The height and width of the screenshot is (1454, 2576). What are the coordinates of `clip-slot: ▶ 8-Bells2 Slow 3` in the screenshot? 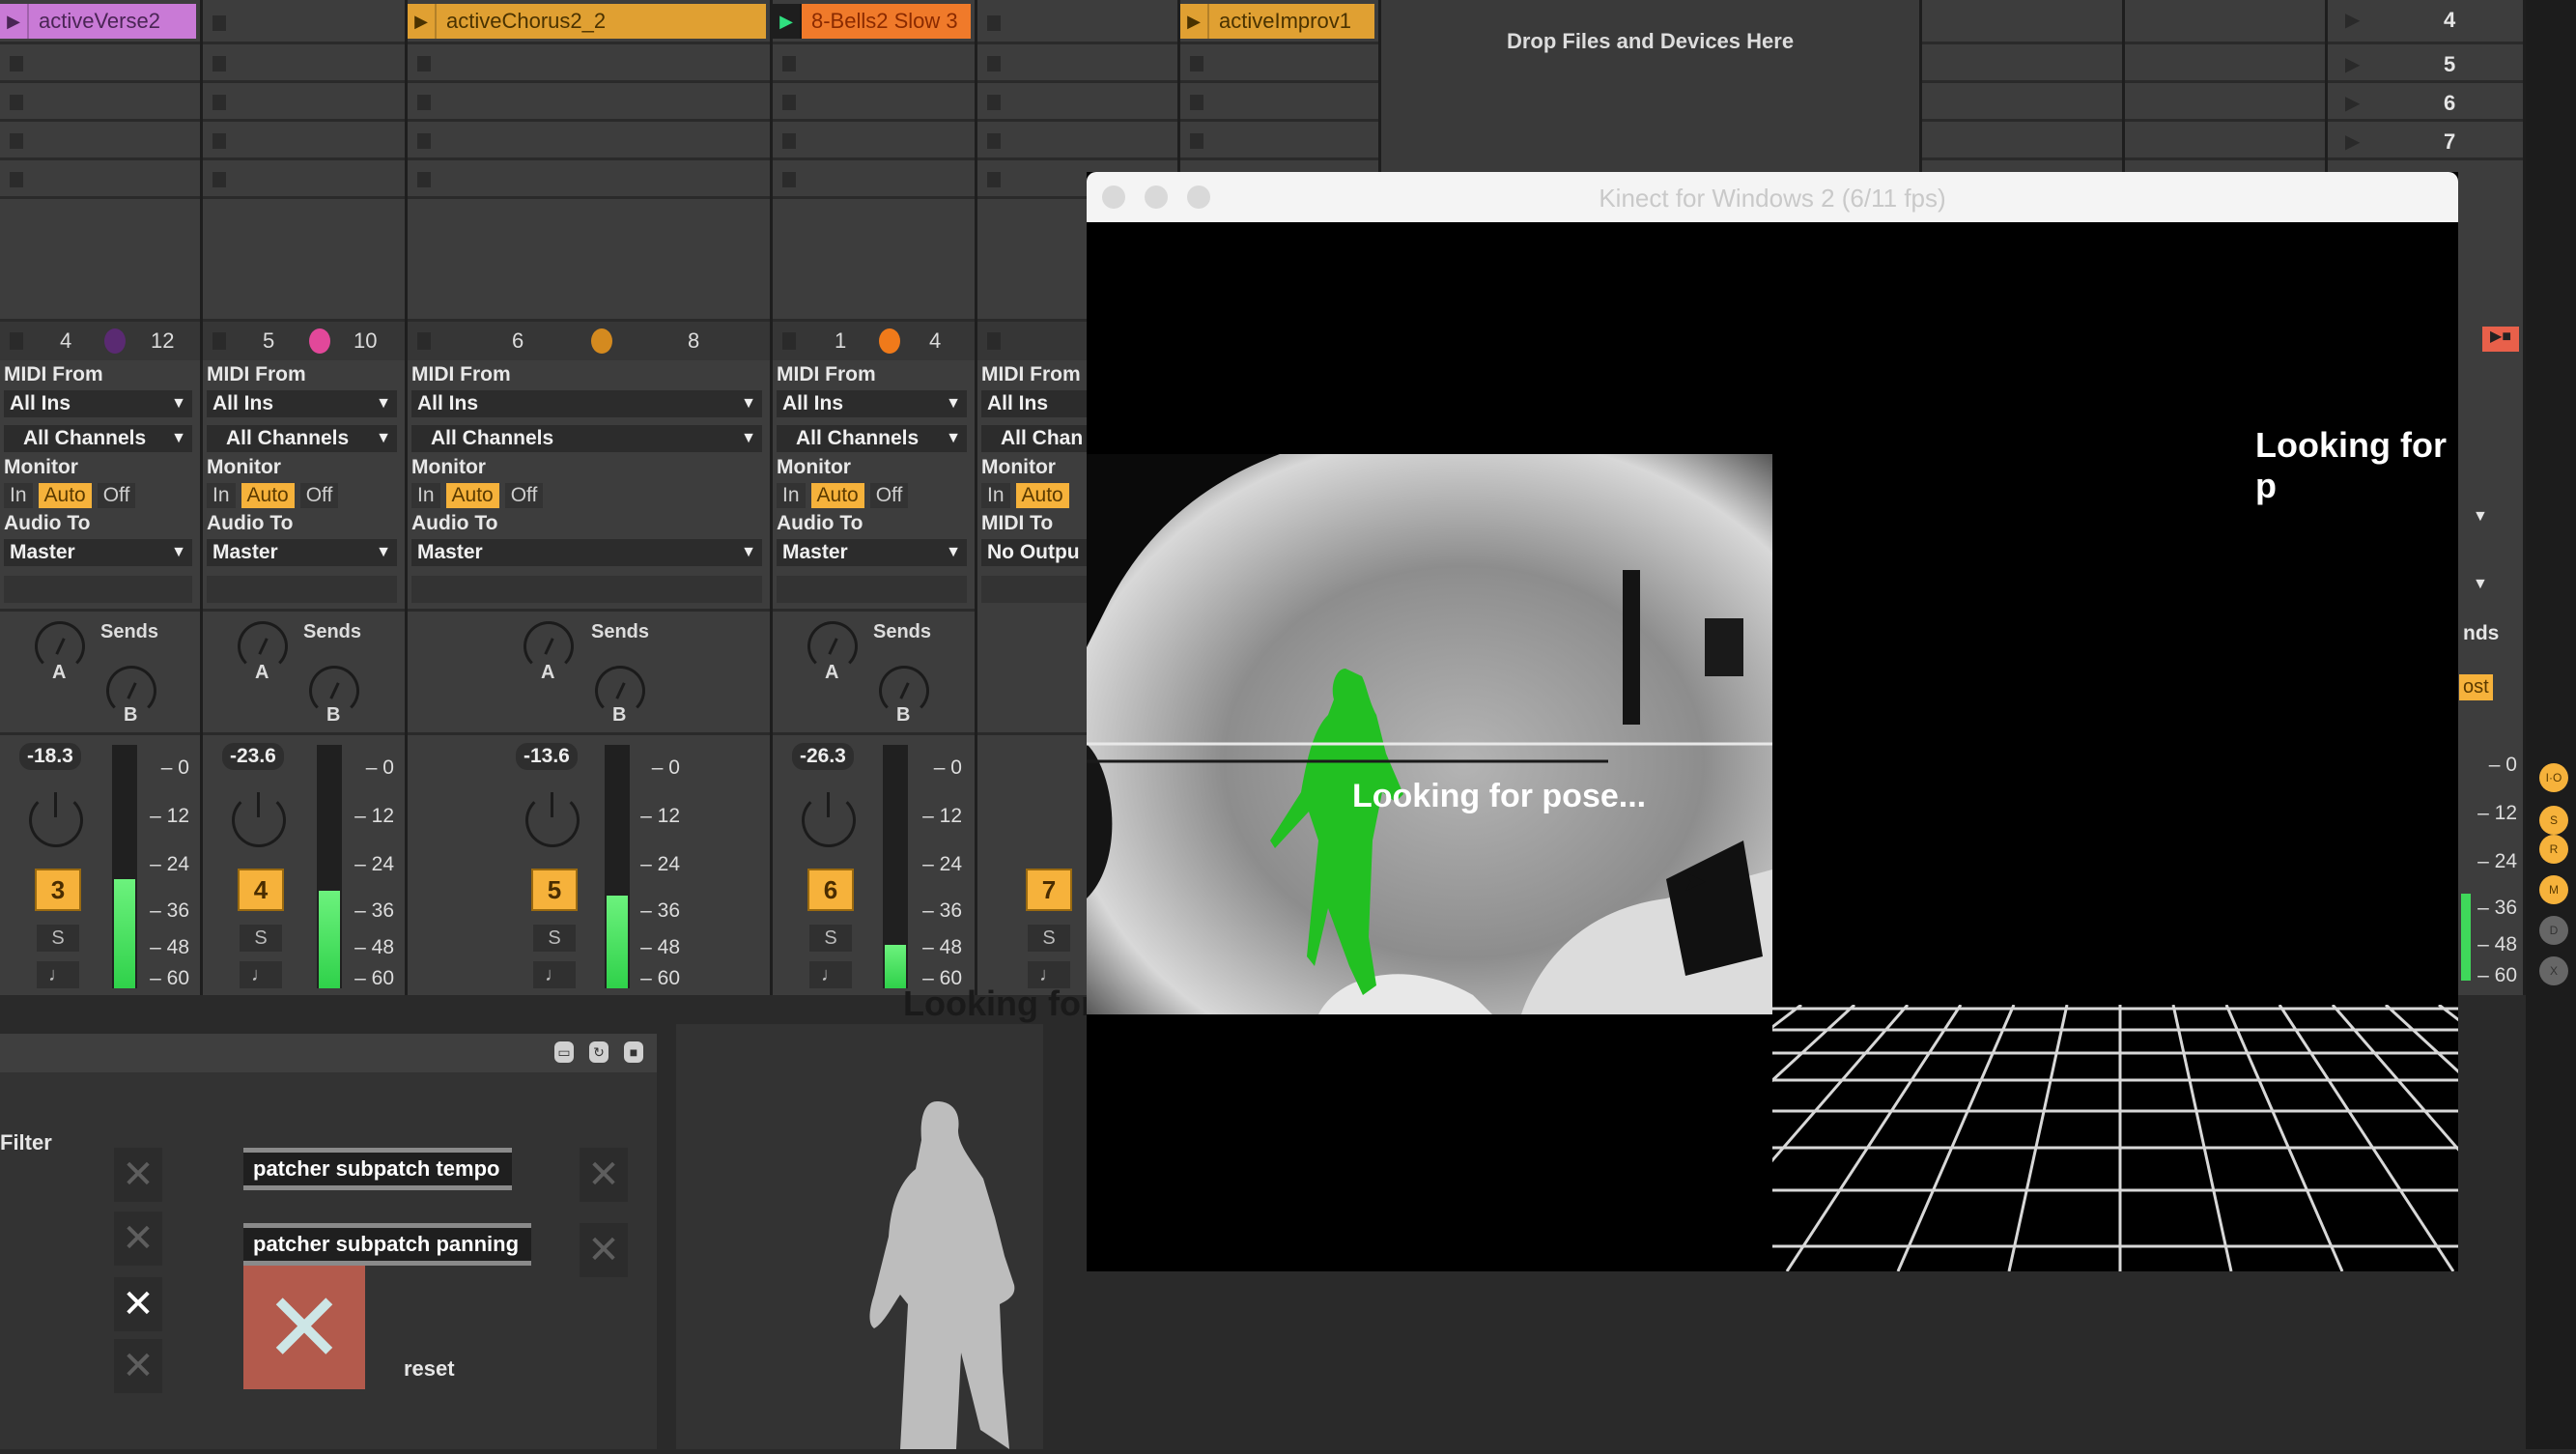 It's located at (874, 22).